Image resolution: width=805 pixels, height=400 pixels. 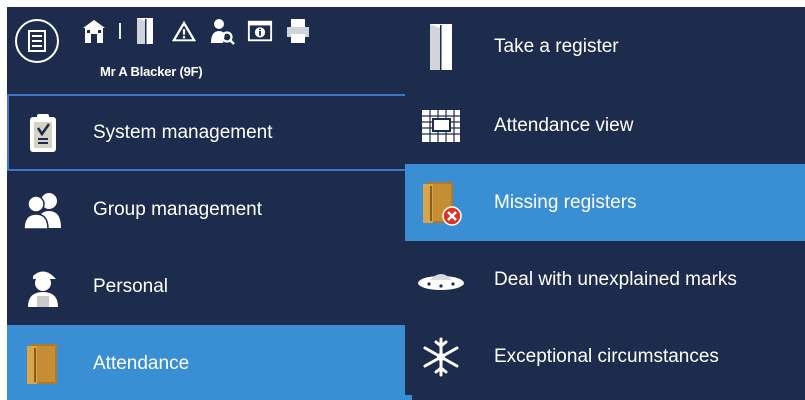 I want to click on school-building-icon, so click(x=94, y=31).